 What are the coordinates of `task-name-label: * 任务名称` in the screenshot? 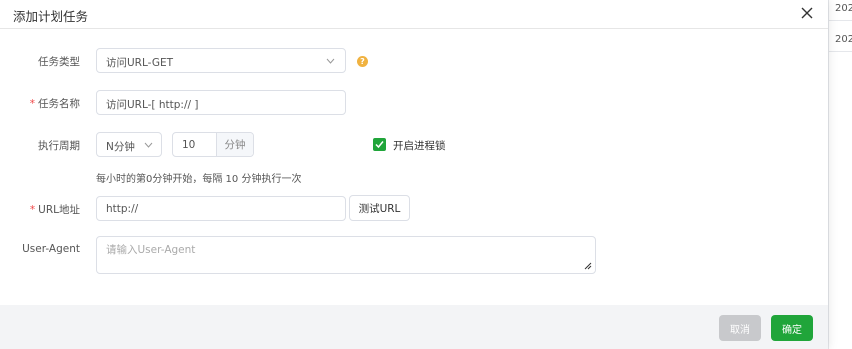 It's located at (54, 104).